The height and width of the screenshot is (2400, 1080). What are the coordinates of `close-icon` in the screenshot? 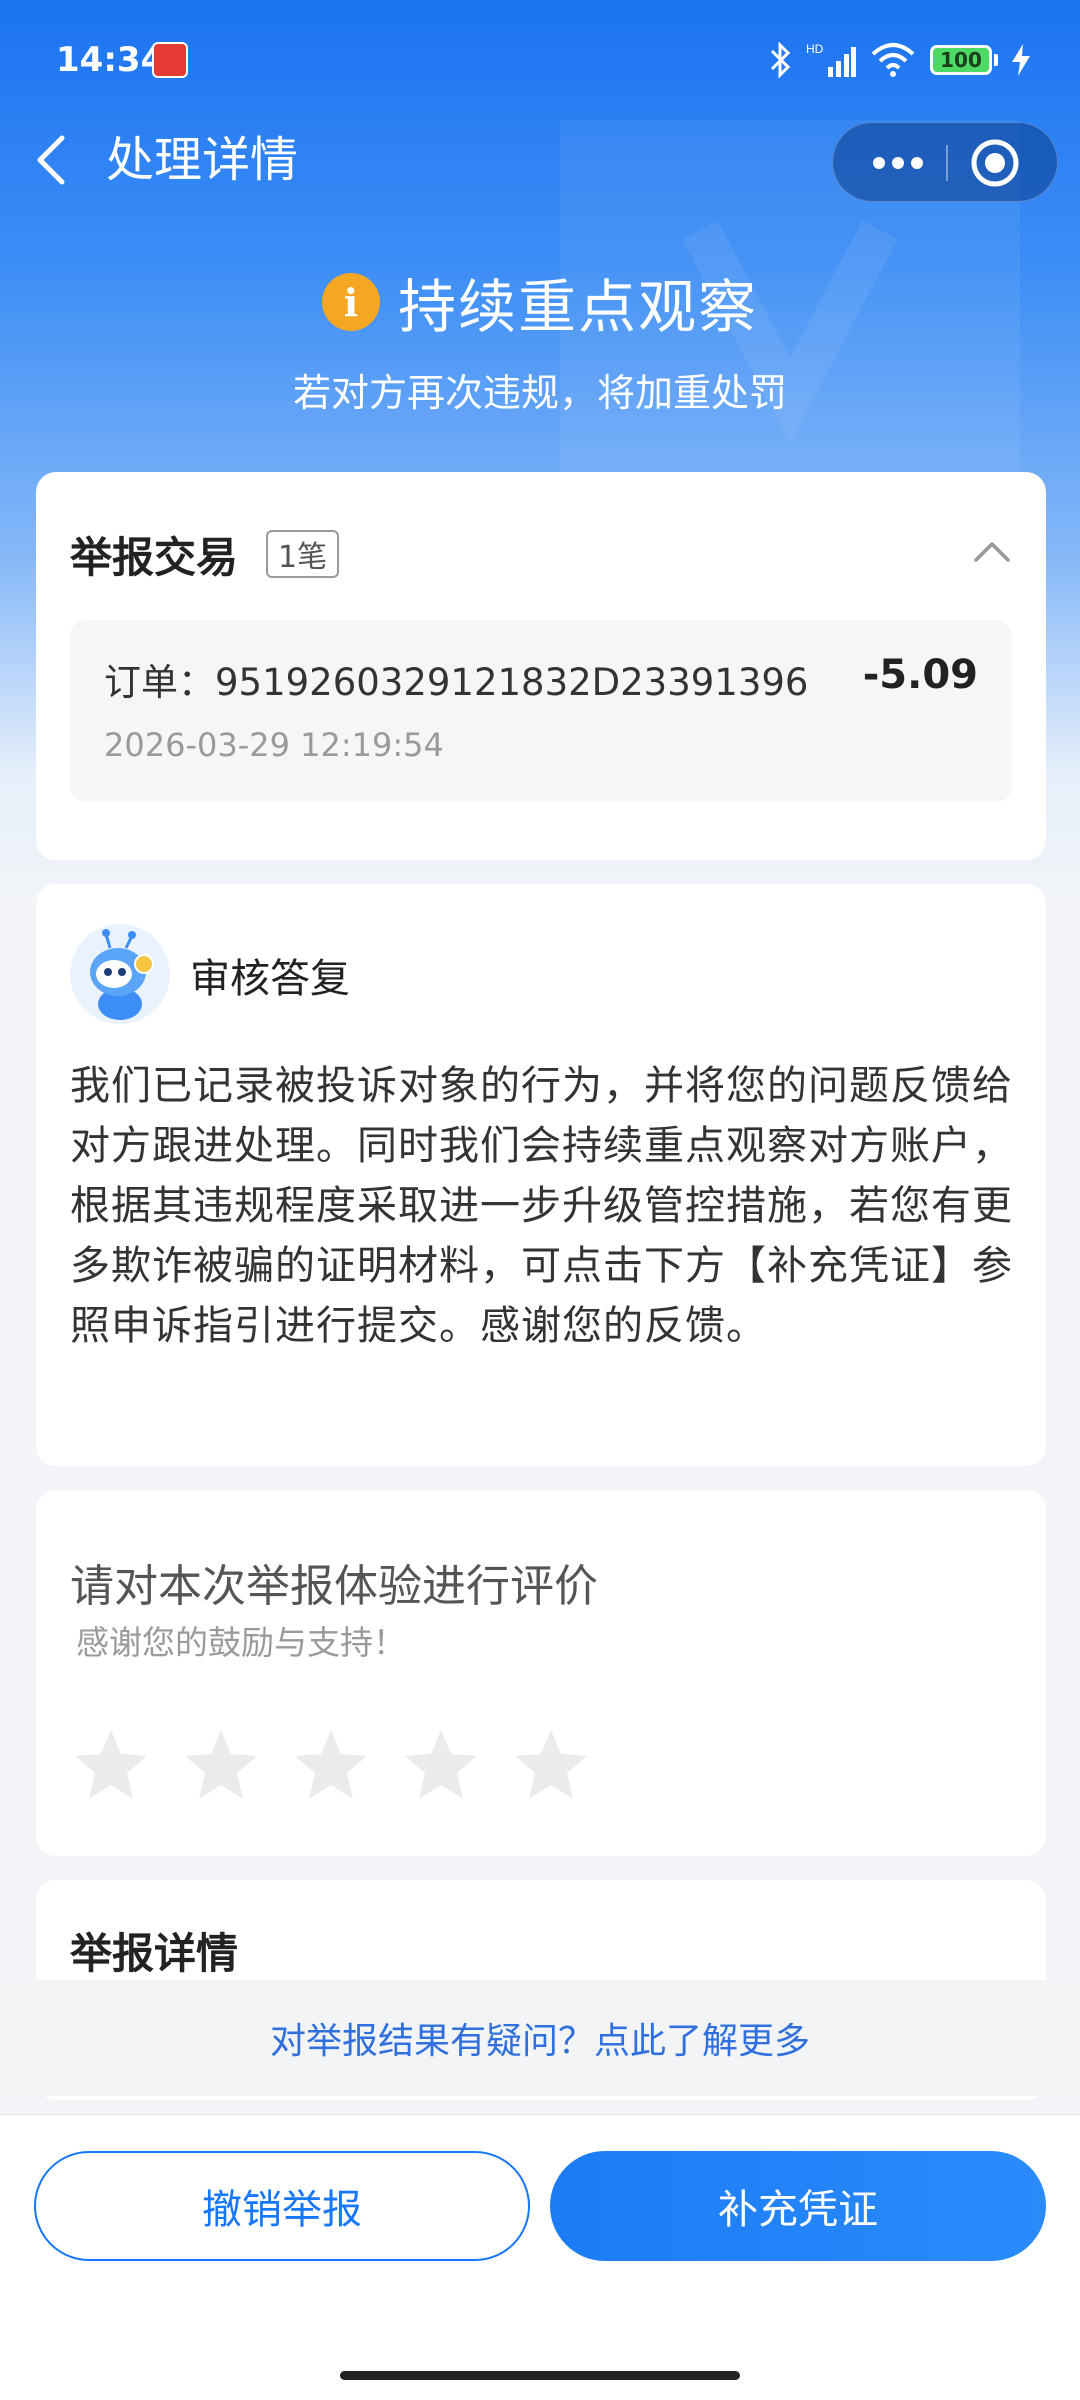 It's located at (995, 163).